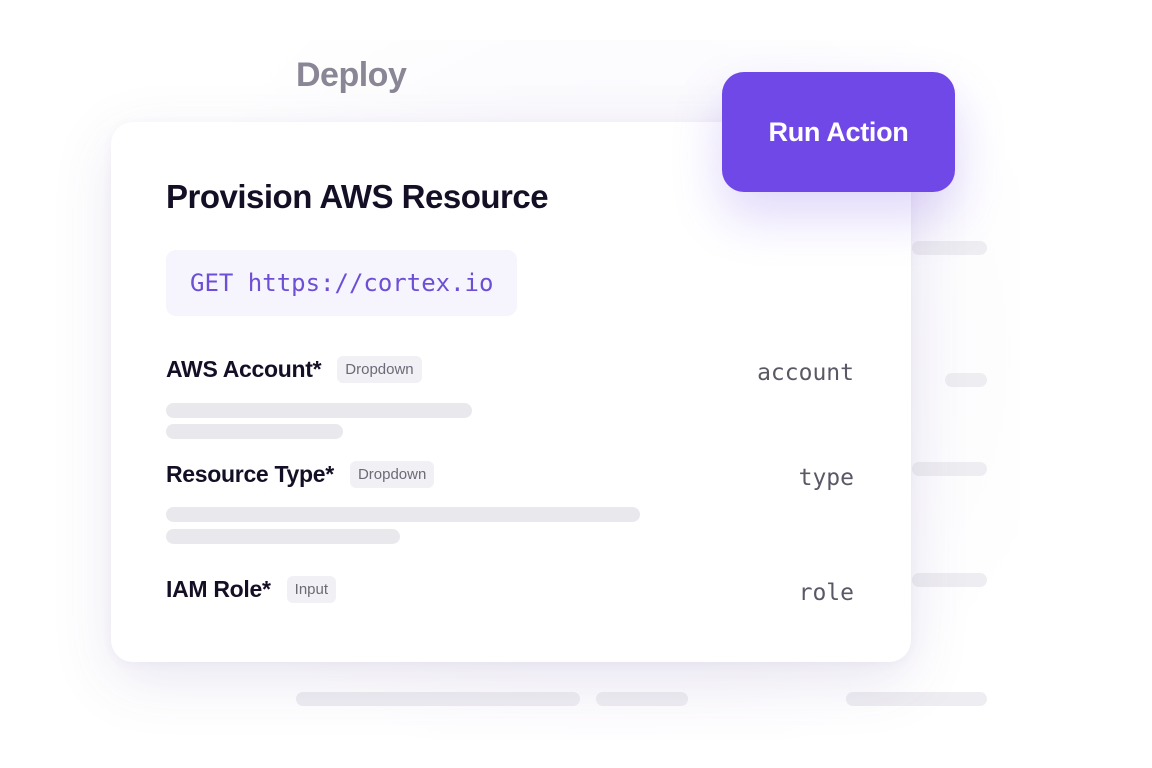  Describe the element at coordinates (357, 196) in the screenshot. I see `card-title: Provision AWS Resource` at that location.